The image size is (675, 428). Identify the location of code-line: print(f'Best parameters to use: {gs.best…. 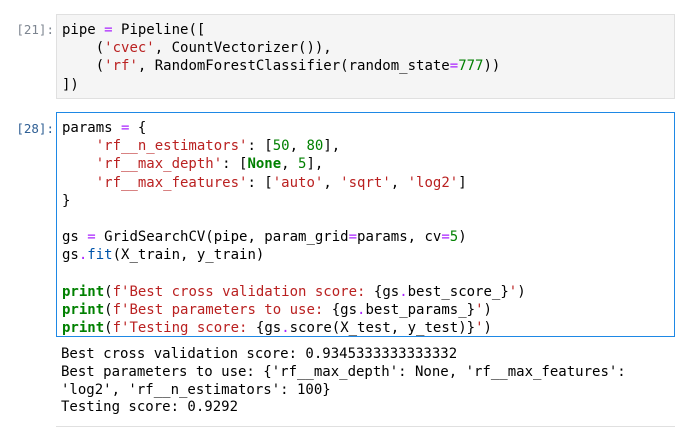
(277, 310).